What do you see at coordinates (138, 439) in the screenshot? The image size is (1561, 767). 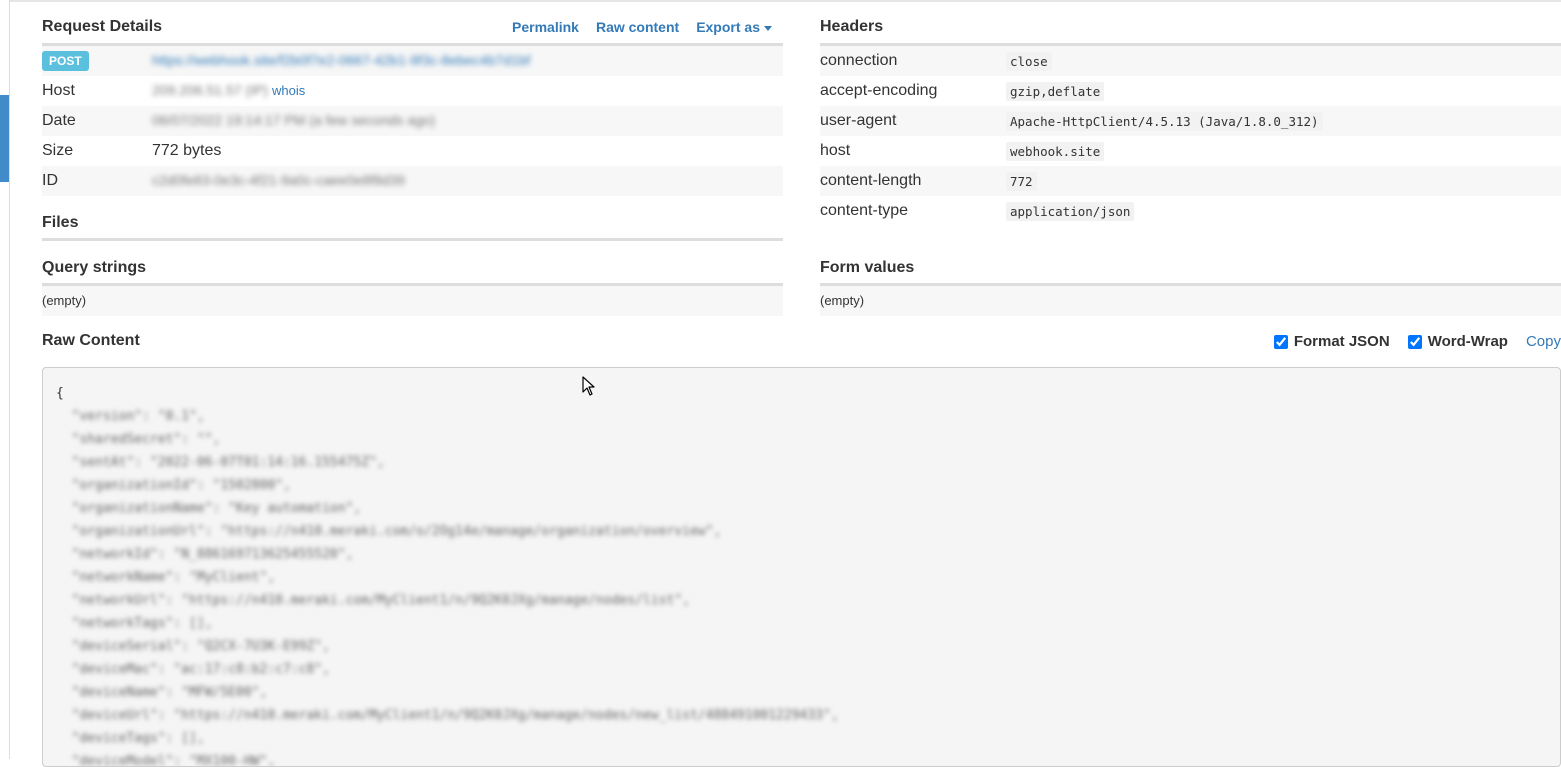 I see `raw-content-line: "sharedSecret": "",` at bounding box center [138, 439].